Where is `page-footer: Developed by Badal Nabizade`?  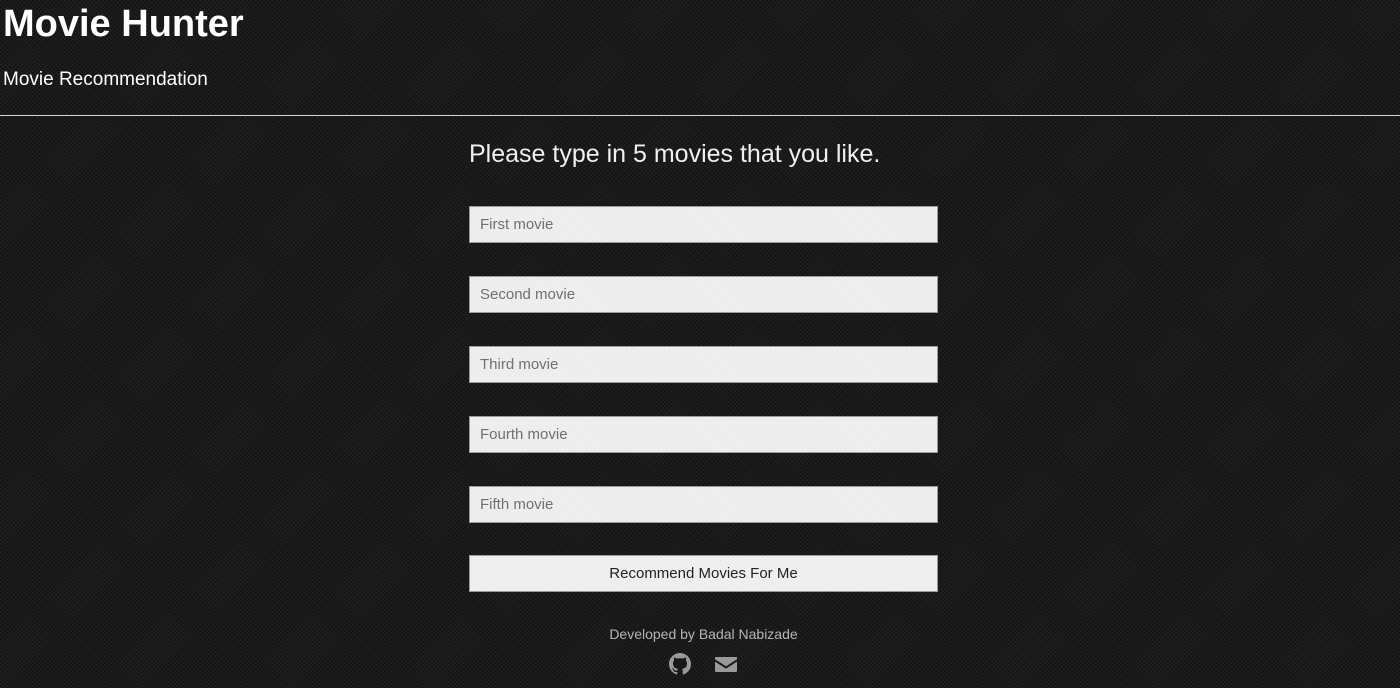
page-footer: Developed by Badal Nabizade is located at coordinates (703, 650).